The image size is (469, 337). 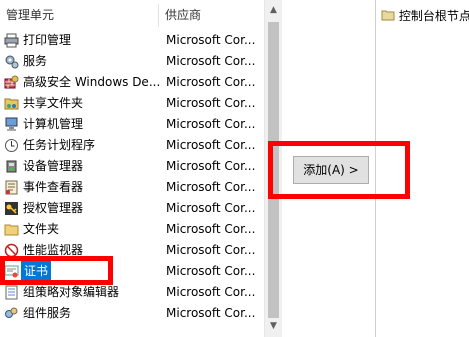 I want to click on snapin-name: 计算机管理, so click(x=53, y=124).